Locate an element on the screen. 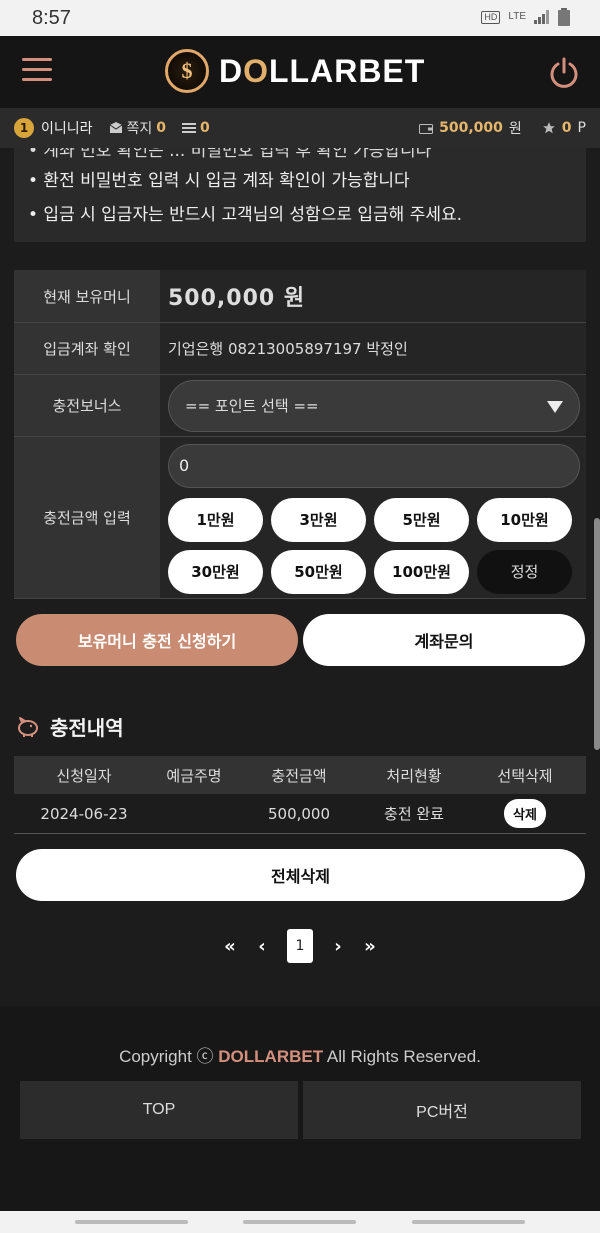 The width and height of the screenshot is (600, 1233). nav-home-handle is located at coordinates (299, 1222).